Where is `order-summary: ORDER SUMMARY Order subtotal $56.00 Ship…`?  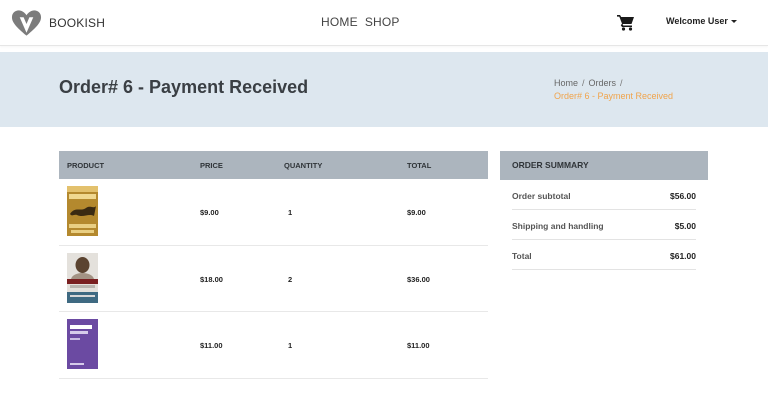 order-summary: ORDER SUMMARY Order subtotal $56.00 Ship… is located at coordinates (604, 210).